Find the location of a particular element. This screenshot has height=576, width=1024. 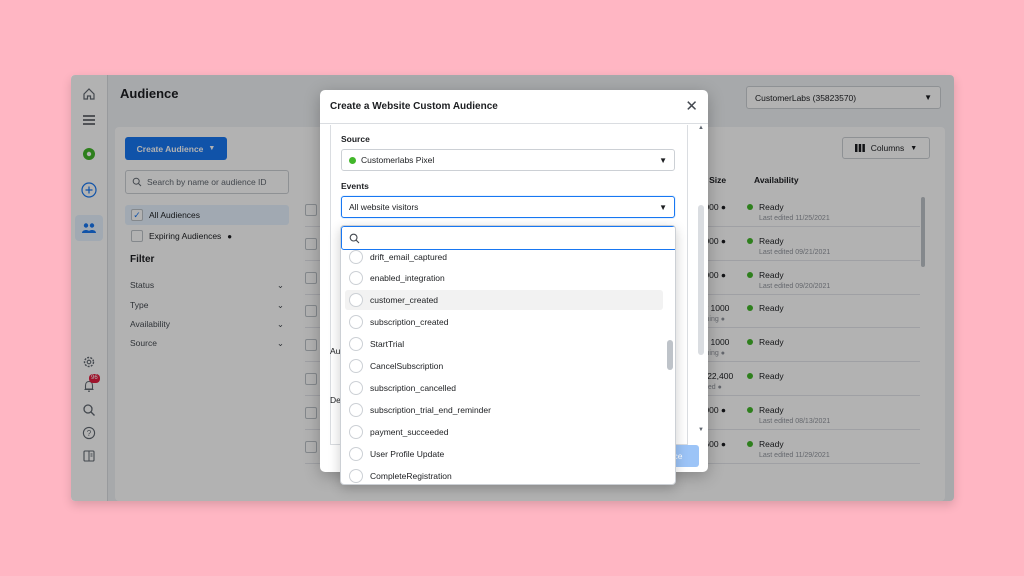

events-select: All website visitors ▼ is located at coordinates (508, 207).